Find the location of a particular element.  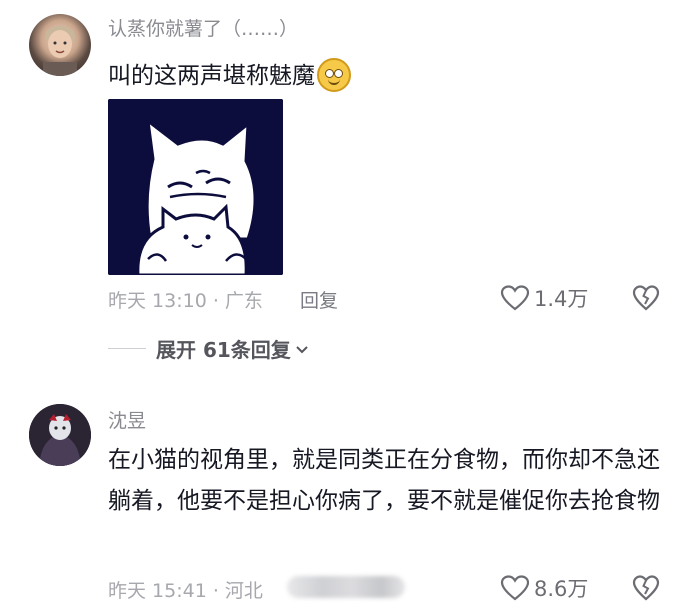

blurred-reply-button is located at coordinates (346, 587).